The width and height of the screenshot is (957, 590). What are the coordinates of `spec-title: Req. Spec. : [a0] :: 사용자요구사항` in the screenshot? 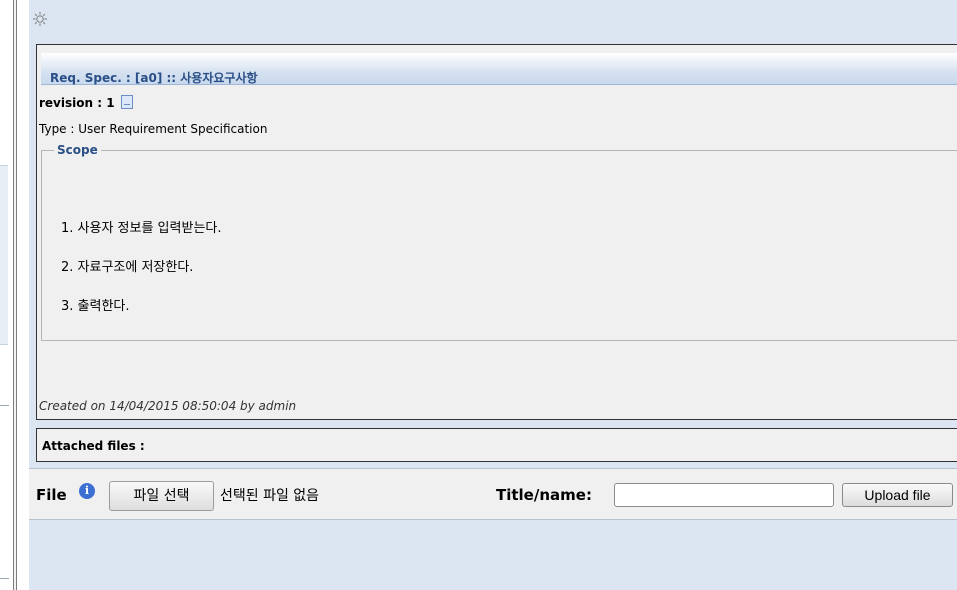 It's located at (499, 69).